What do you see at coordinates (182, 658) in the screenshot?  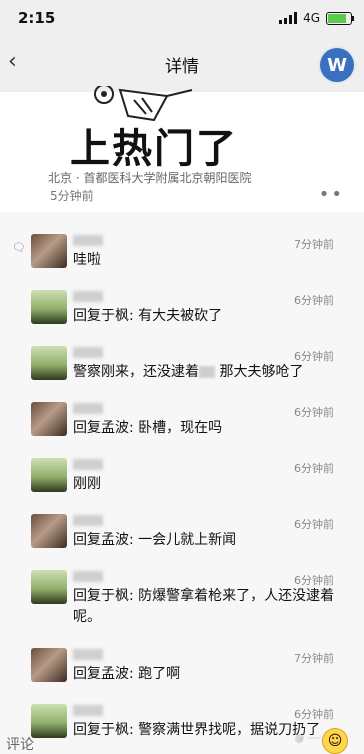 I see `comment-item: 7分钟前 回复孟波: 跑了啊` at bounding box center [182, 658].